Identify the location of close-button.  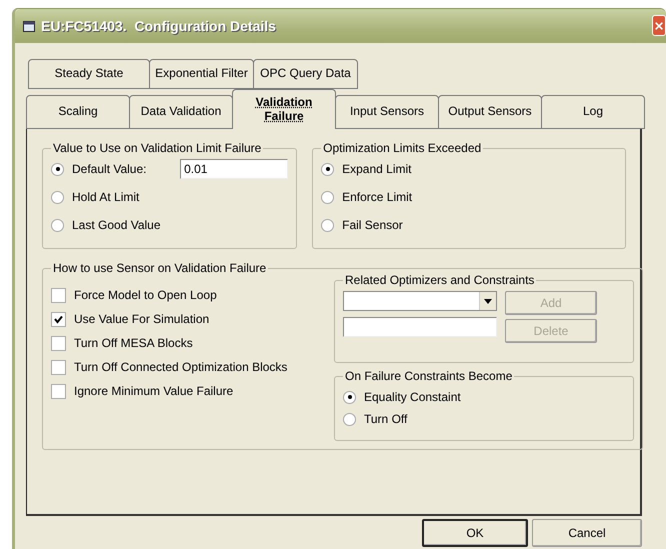
(659, 25).